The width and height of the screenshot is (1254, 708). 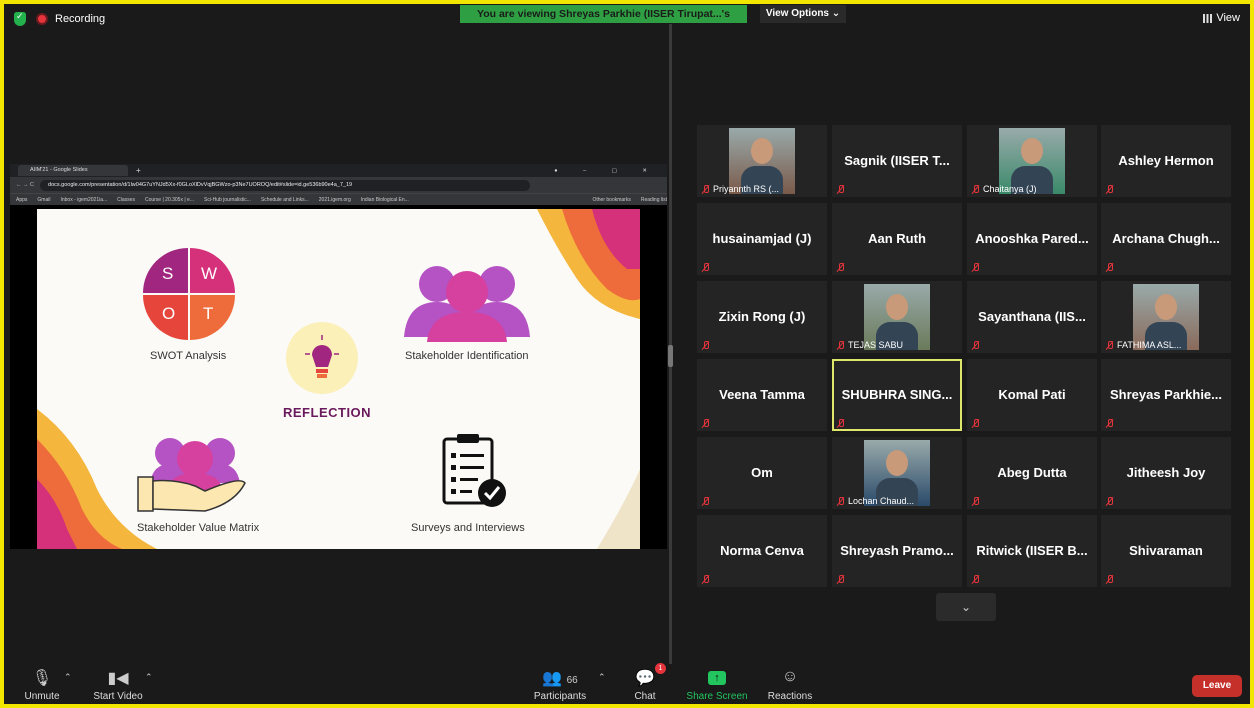 I want to click on participant-name: Abeg Dutta, so click(x=1032, y=472).